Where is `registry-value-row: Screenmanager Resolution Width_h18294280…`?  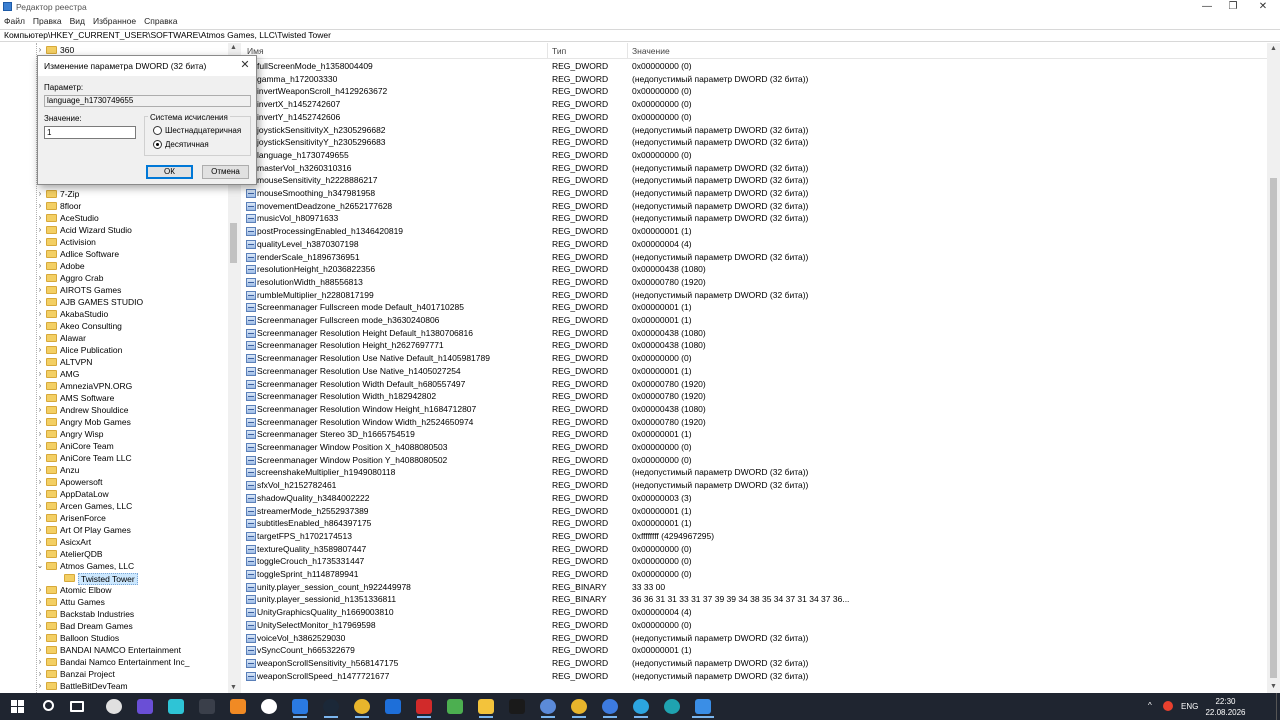 registry-value-row: Screenmanager Resolution Width_h18294280… is located at coordinates (754, 396).